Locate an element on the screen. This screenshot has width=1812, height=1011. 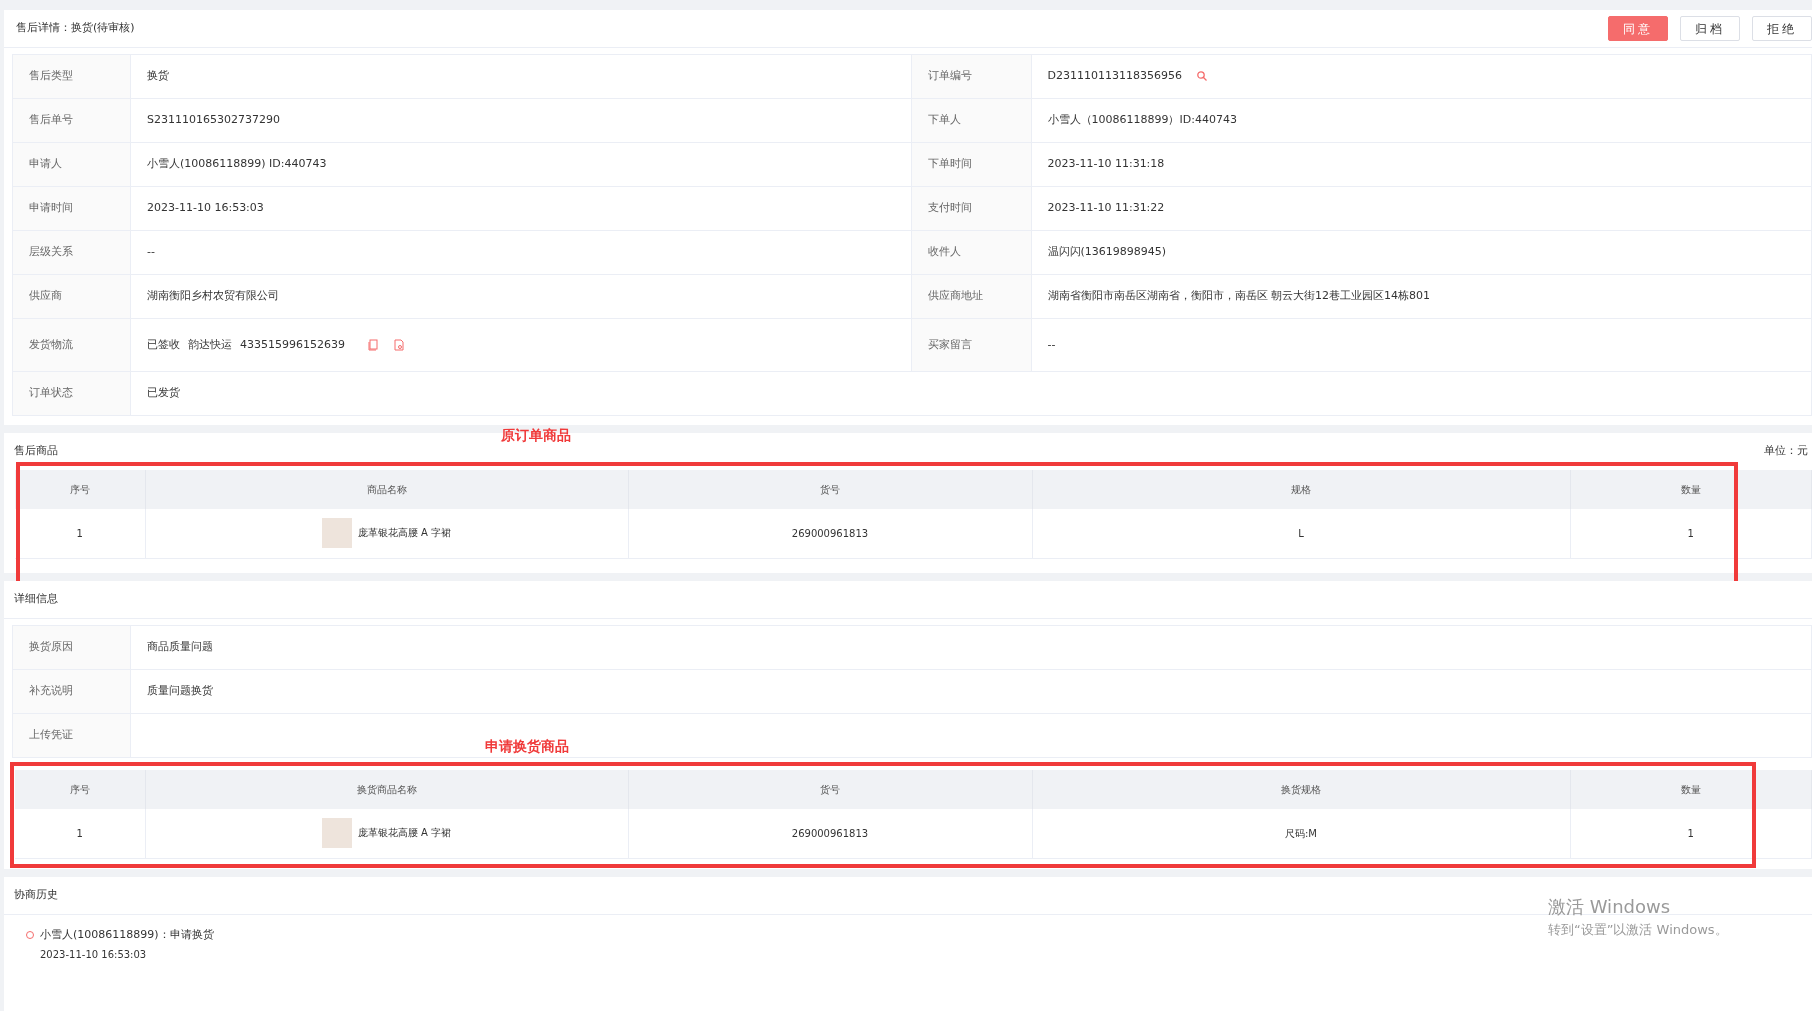
field-label: 售后类型 is located at coordinates (71, 76).